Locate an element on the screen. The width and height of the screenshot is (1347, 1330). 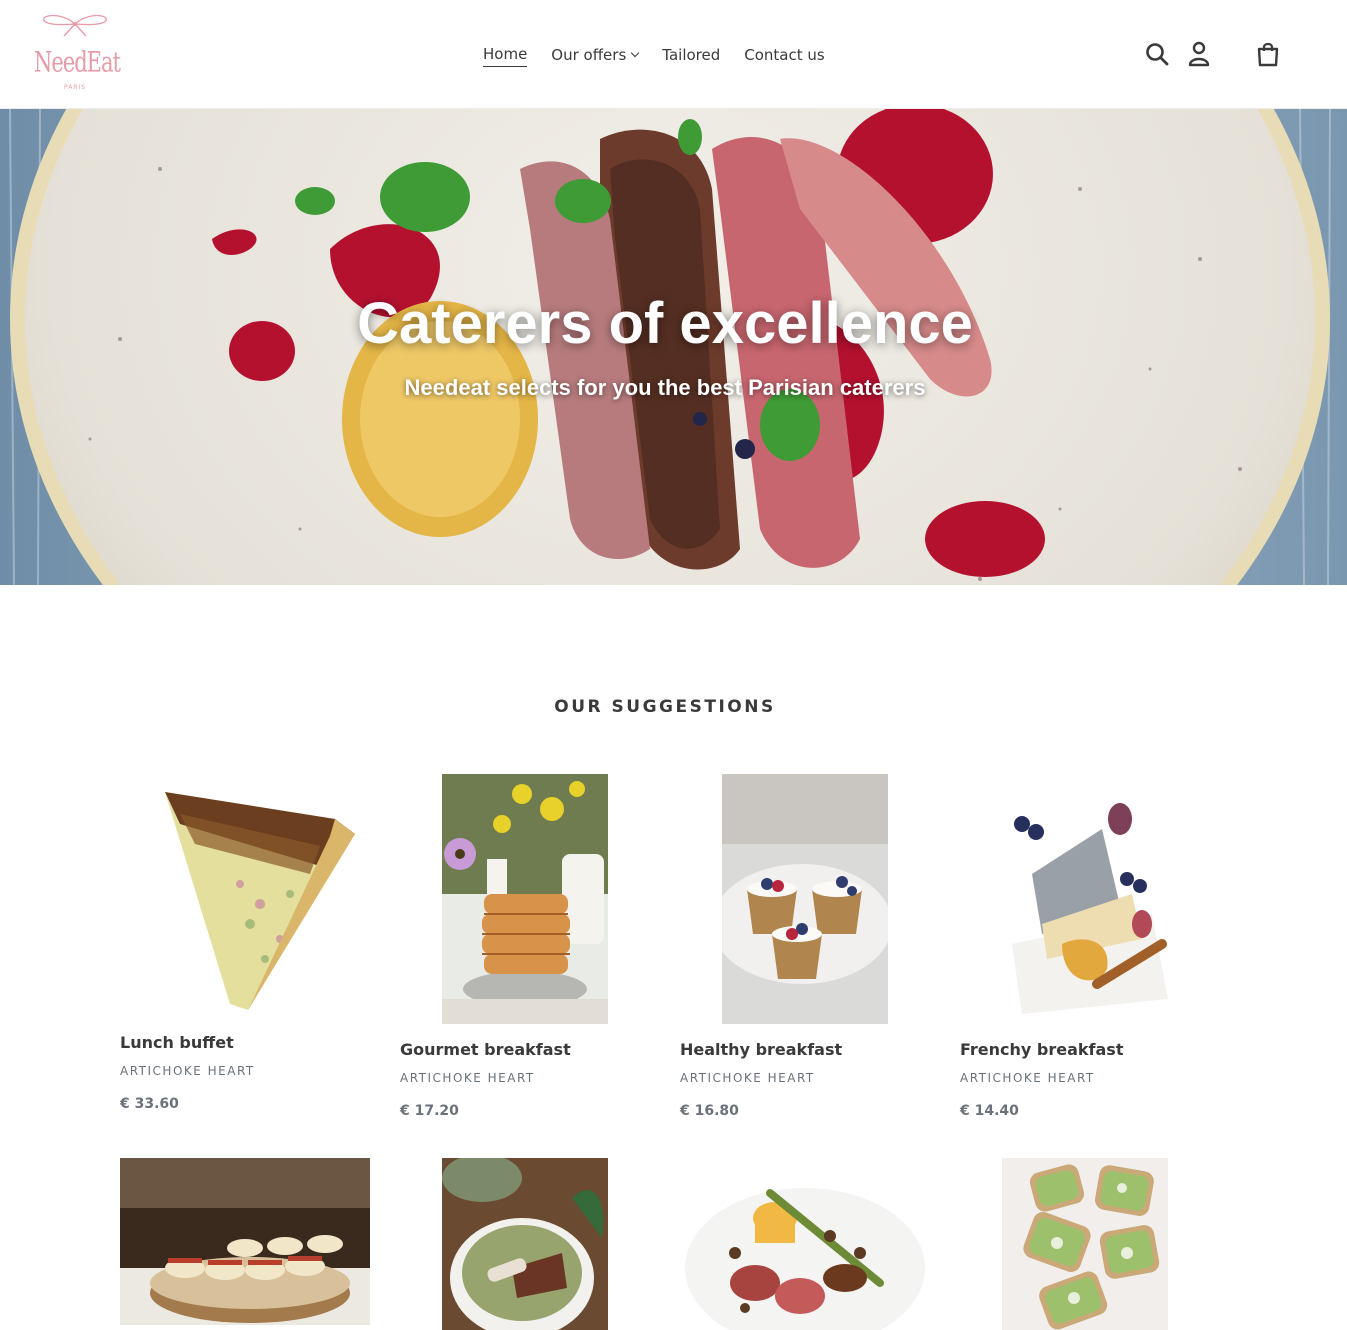
search-icon is located at coordinates (1157, 54).